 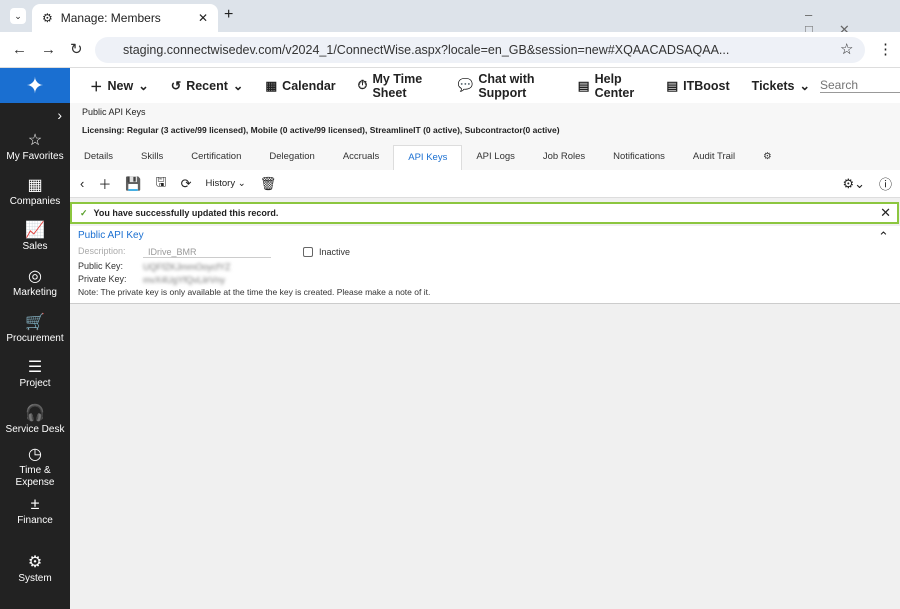 I want to click on bookmark-star-icon: ☆, so click(x=846, y=49).